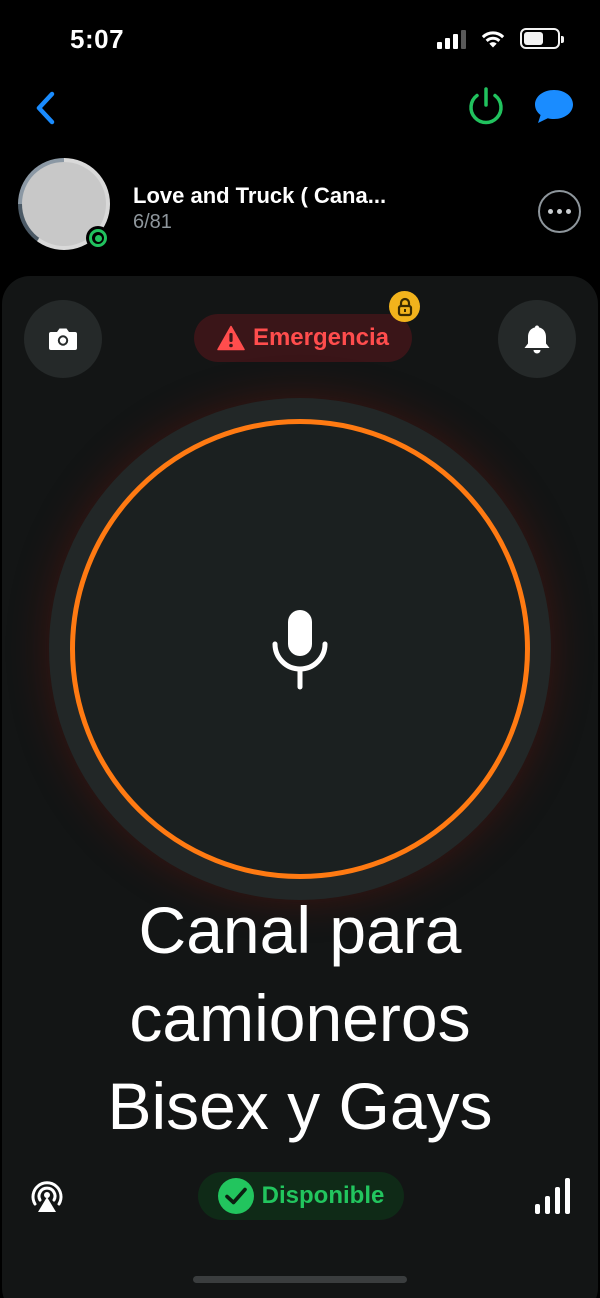  Describe the element at coordinates (559, 211) in the screenshot. I see `more-options-button` at that location.